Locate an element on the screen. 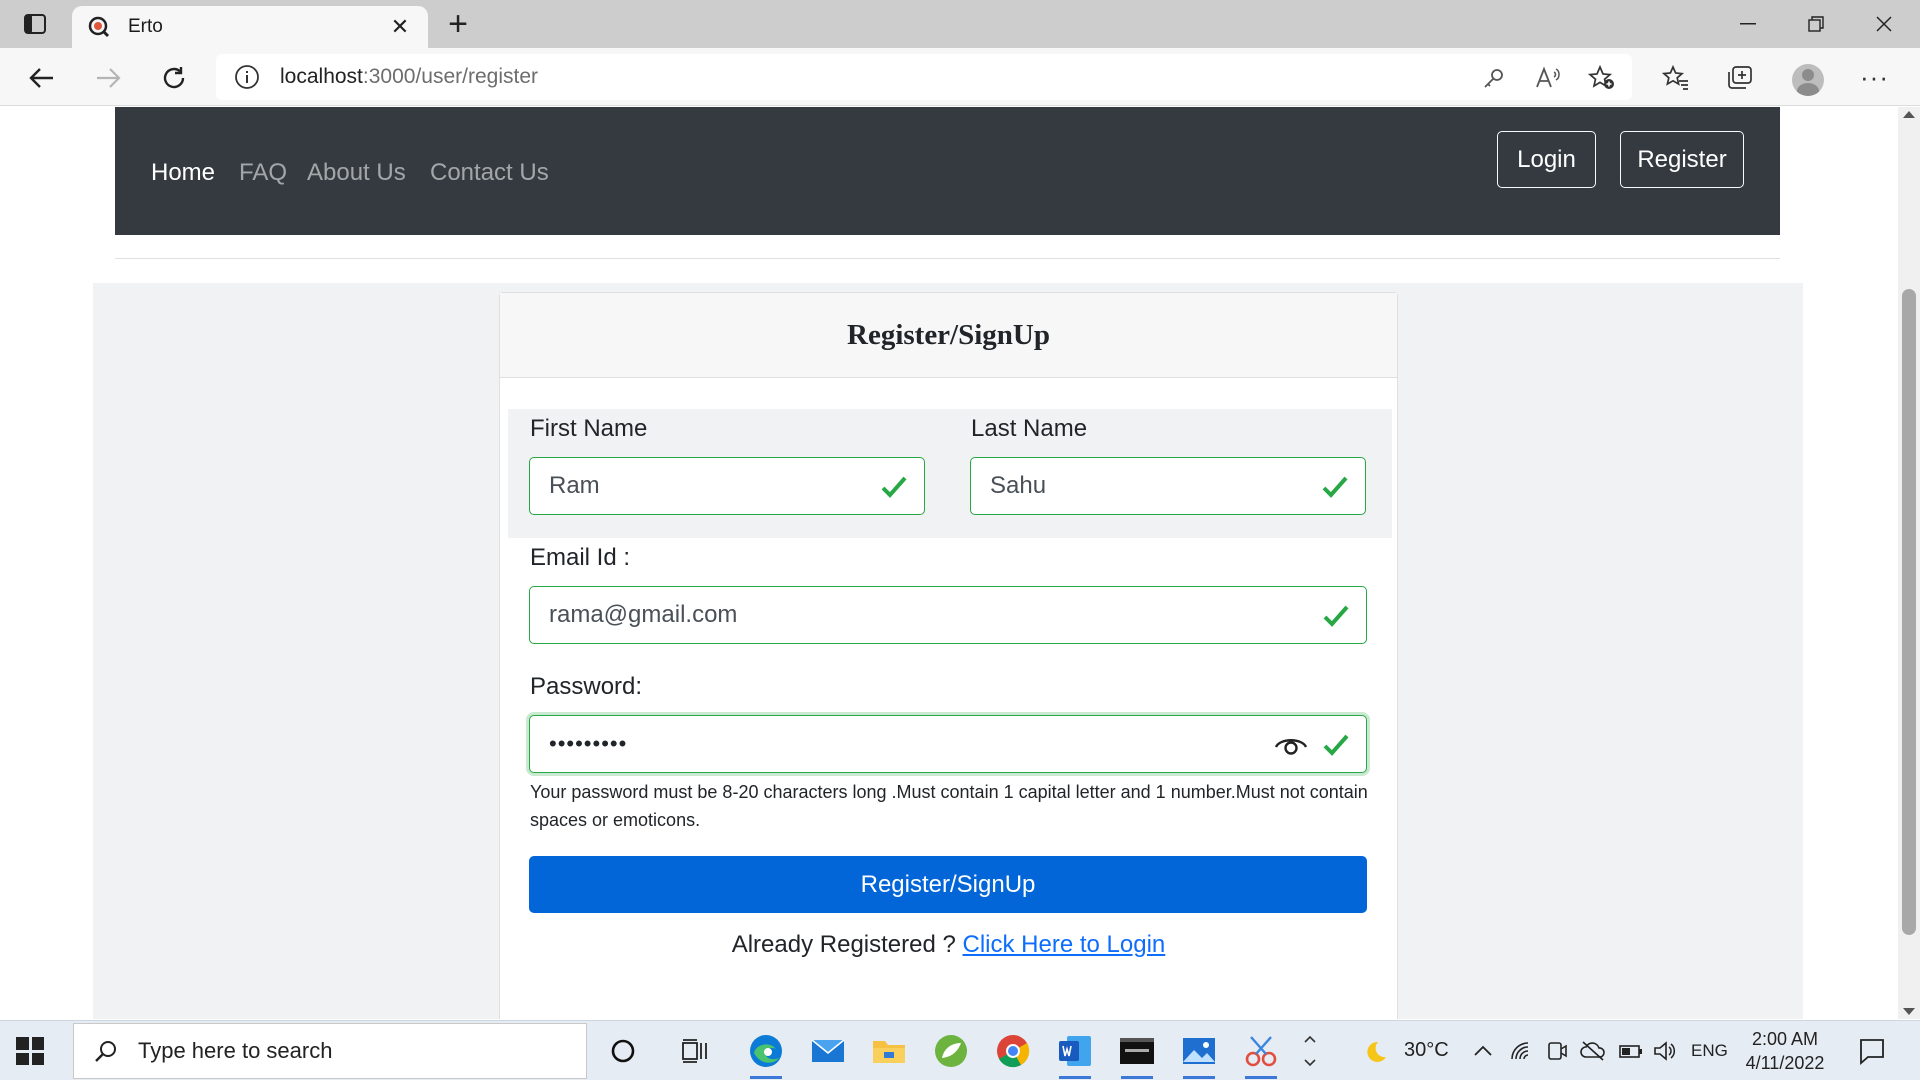  page-scrollbar is located at coordinates (1909, 563).